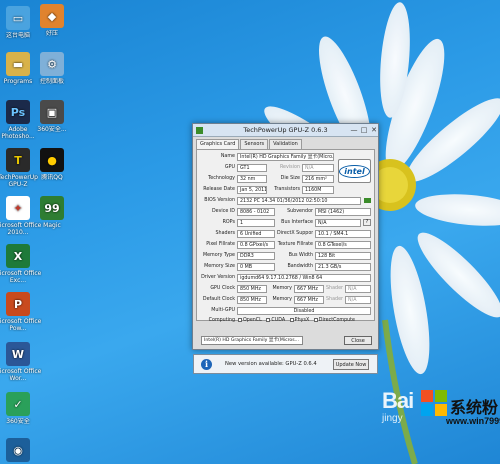  I want to click on field-label: Bus Interface, so click(297, 222).